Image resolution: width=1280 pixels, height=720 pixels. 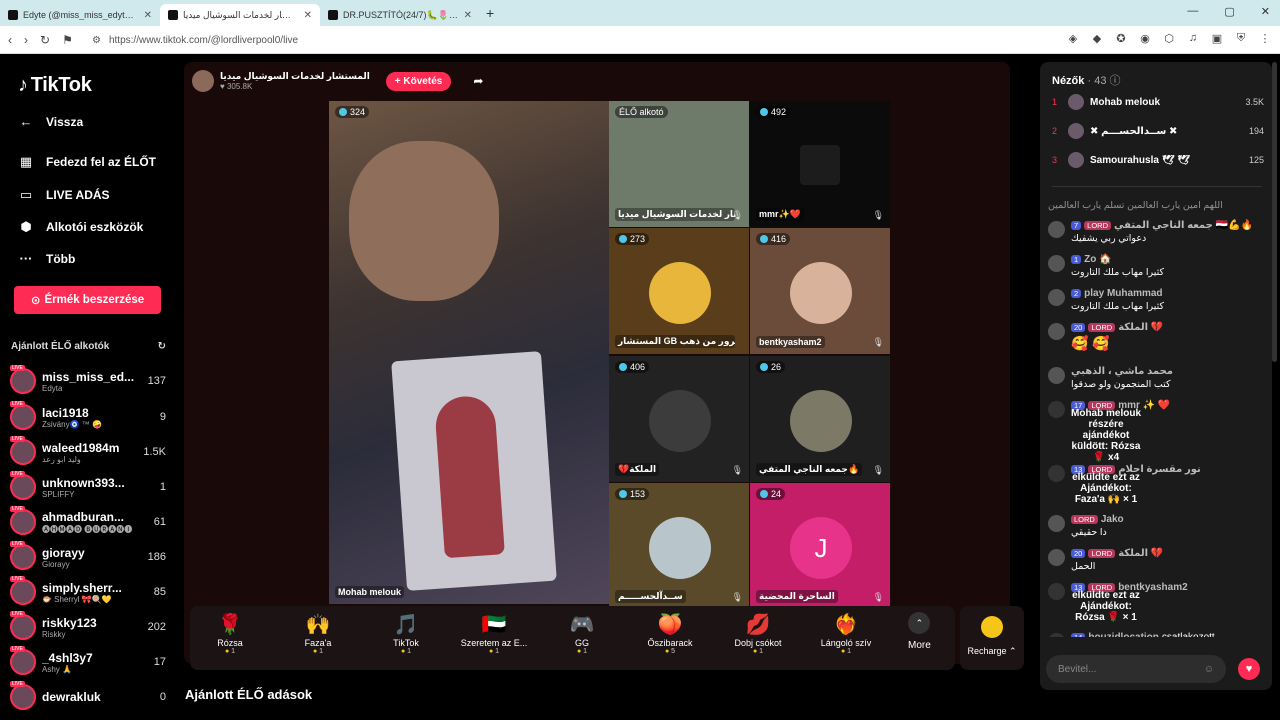 What do you see at coordinates (96, 40) in the screenshot?
I see `site-info-icon: ⚙` at bounding box center [96, 40].